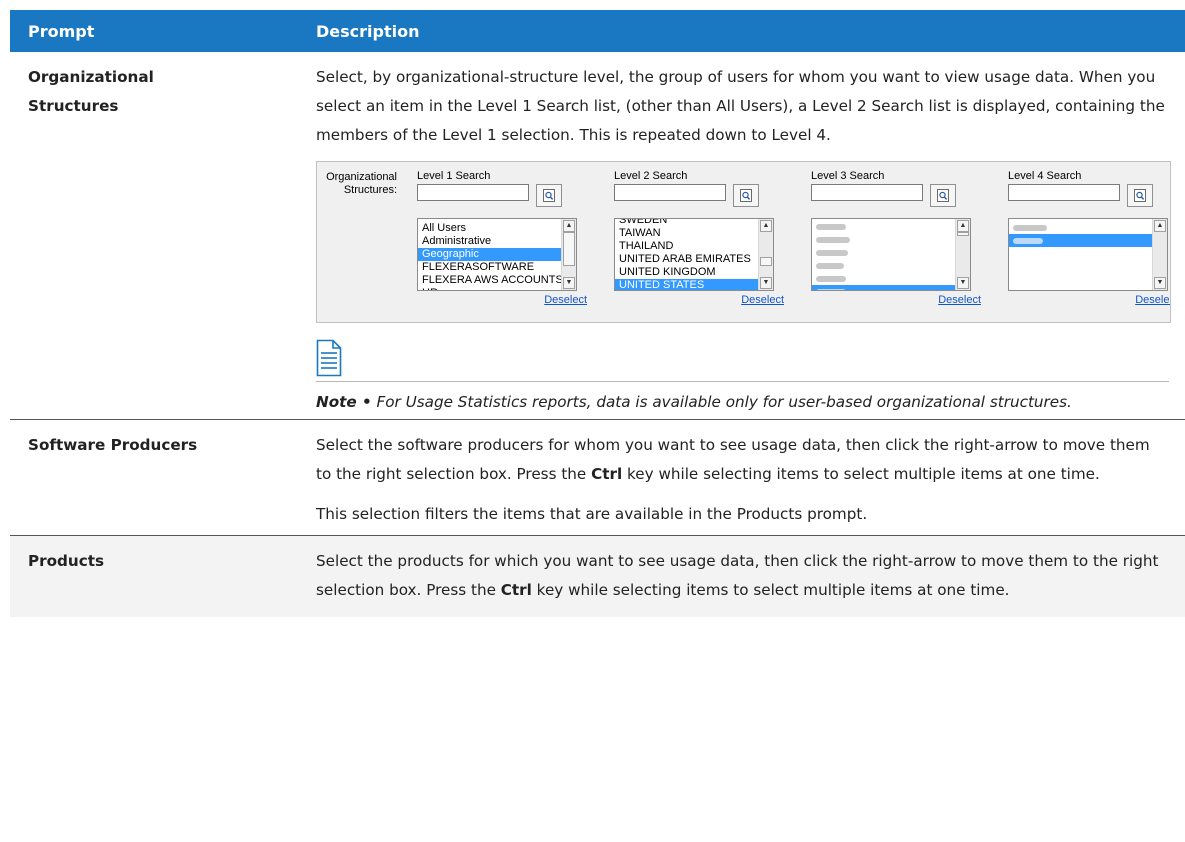  Describe the element at coordinates (694, 233) in the screenshot. I see `list-item: TAIWAN` at that location.